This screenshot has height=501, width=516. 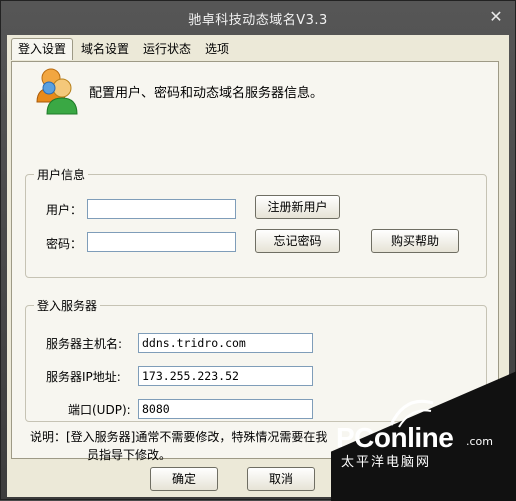 What do you see at coordinates (395, 437) in the screenshot?
I see `watermark-logo: PConline` at bounding box center [395, 437].